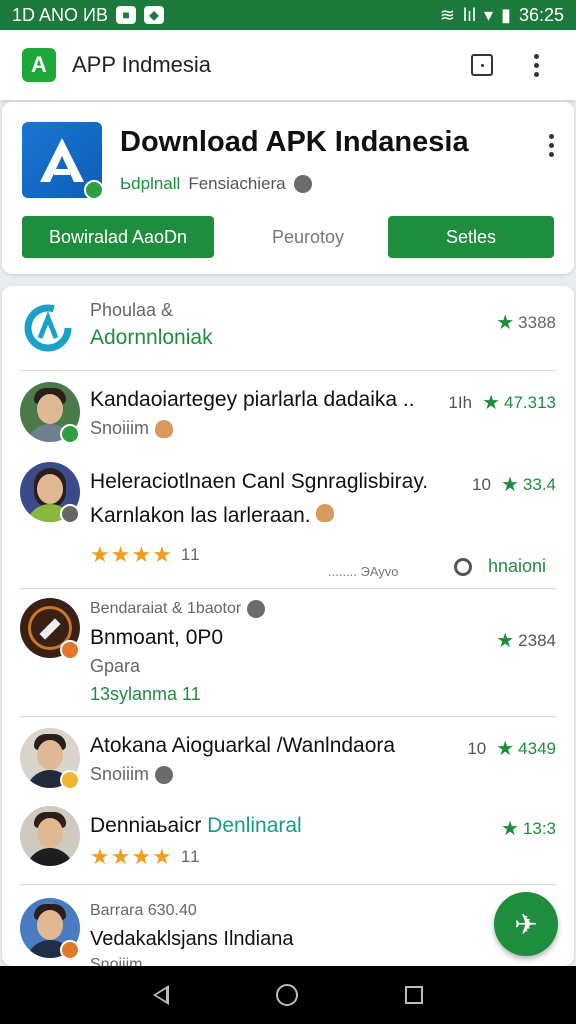 This screenshot has height=1024, width=576. Describe the element at coordinates (288, 15) in the screenshot. I see `status-bar: 1D ANO ИB ■ ◆ ≋ lıl ▾ ▮ 36:25` at that location.